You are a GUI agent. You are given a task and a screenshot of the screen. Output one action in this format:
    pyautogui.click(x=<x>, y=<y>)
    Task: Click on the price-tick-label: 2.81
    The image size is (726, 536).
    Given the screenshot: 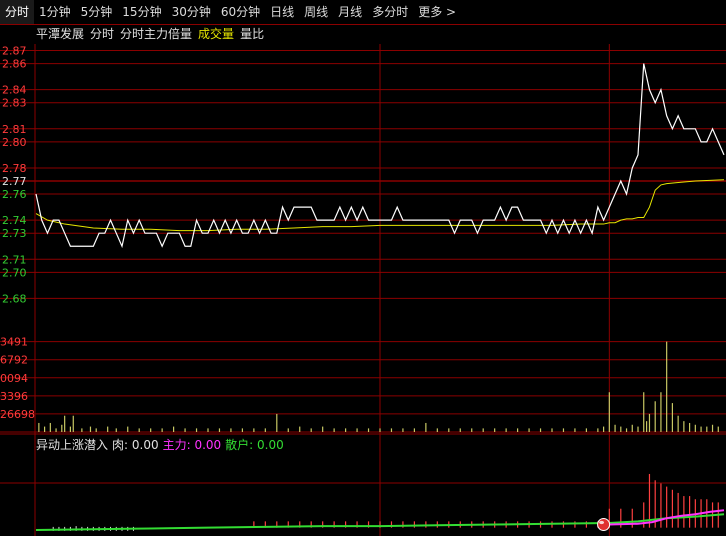 What is the action you would take?
    pyautogui.click(x=14, y=129)
    